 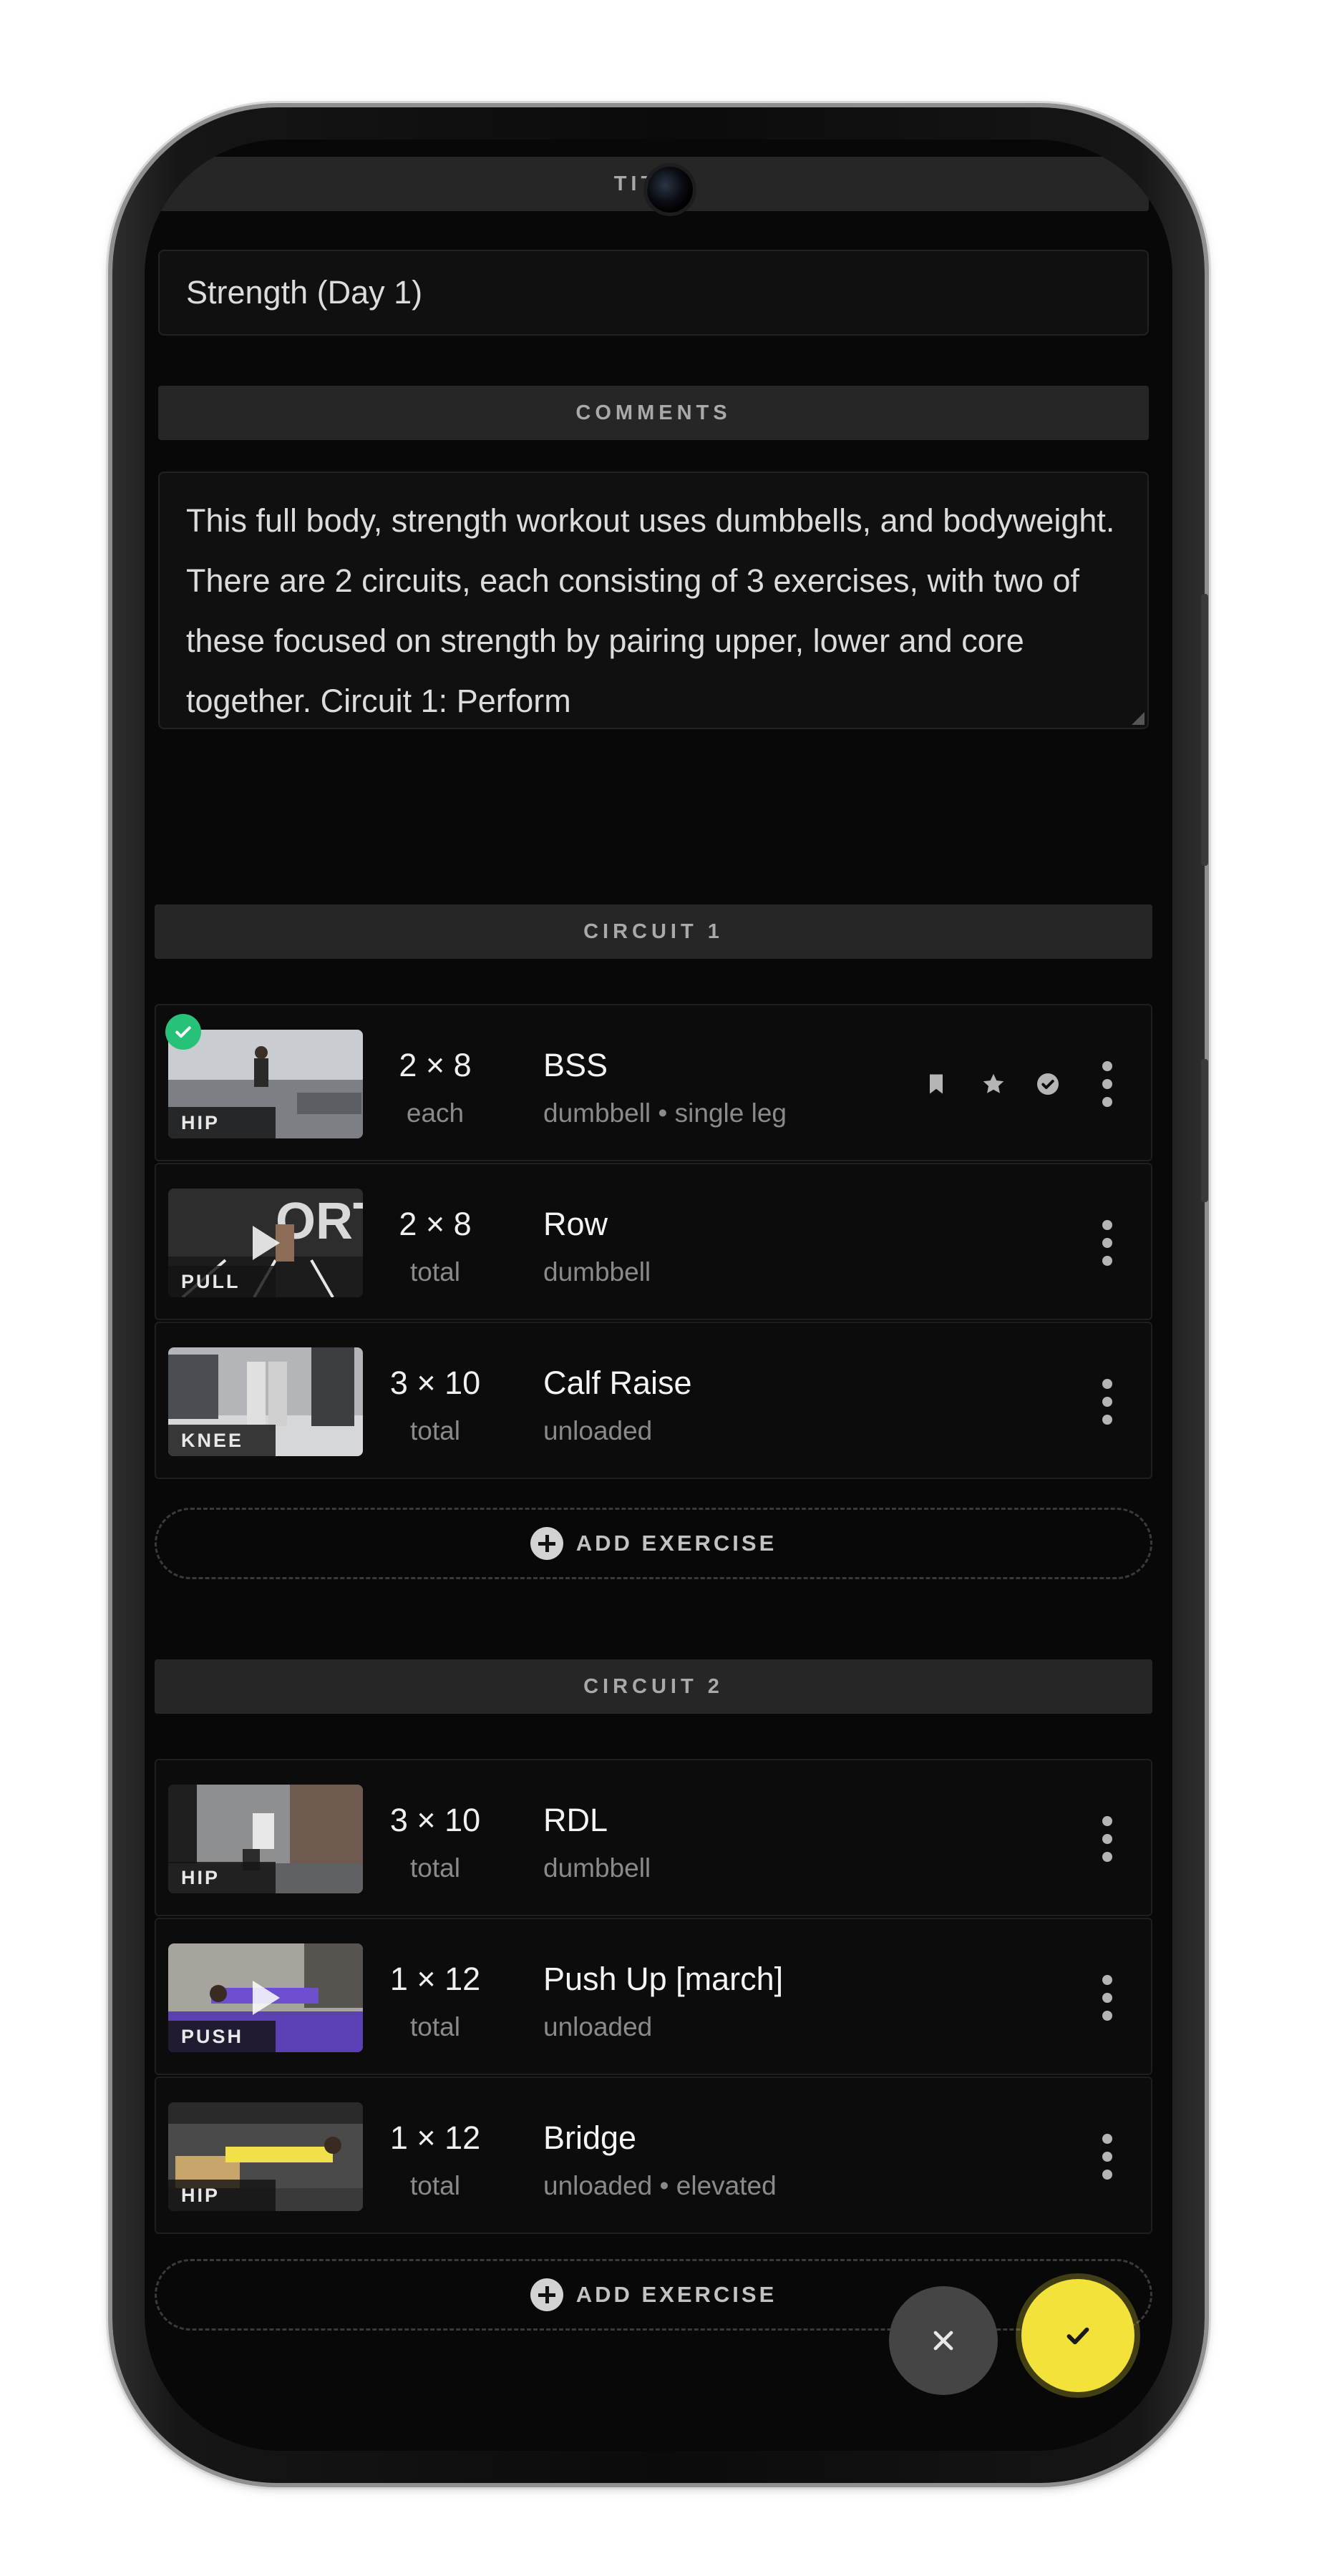 What do you see at coordinates (670, 190) in the screenshot?
I see `front-camera` at bounding box center [670, 190].